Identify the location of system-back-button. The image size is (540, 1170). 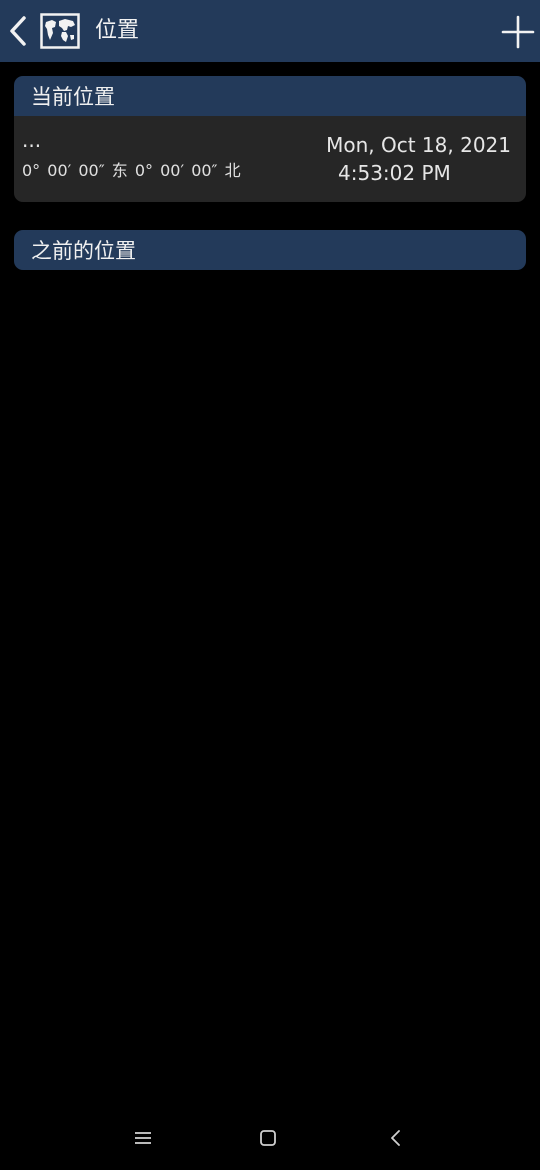
(396, 1138).